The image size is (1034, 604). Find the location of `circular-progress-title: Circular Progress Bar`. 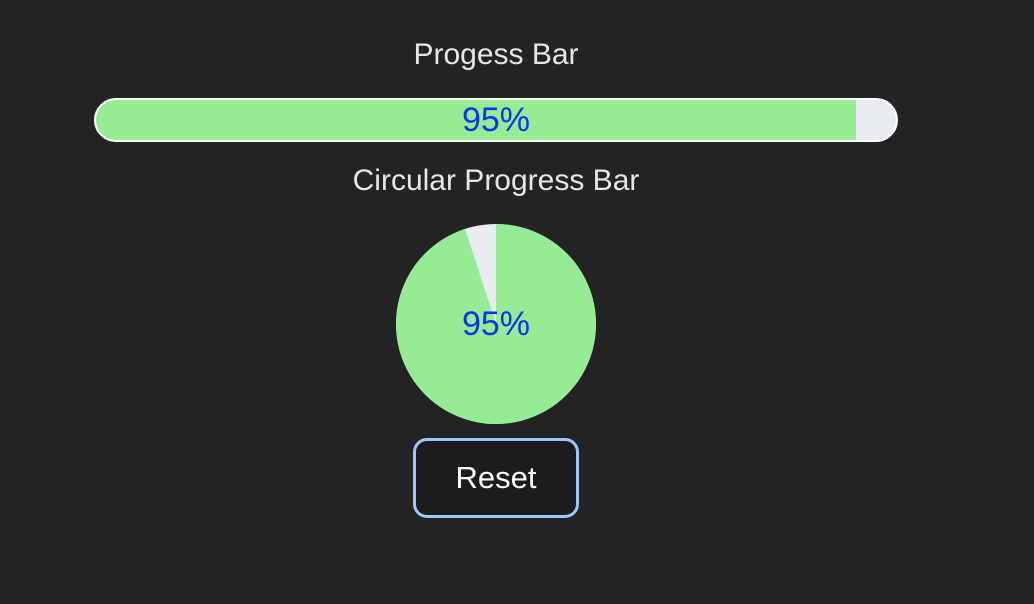

circular-progress-title: Circular Progress Bar is located at coordinates (496, 180).